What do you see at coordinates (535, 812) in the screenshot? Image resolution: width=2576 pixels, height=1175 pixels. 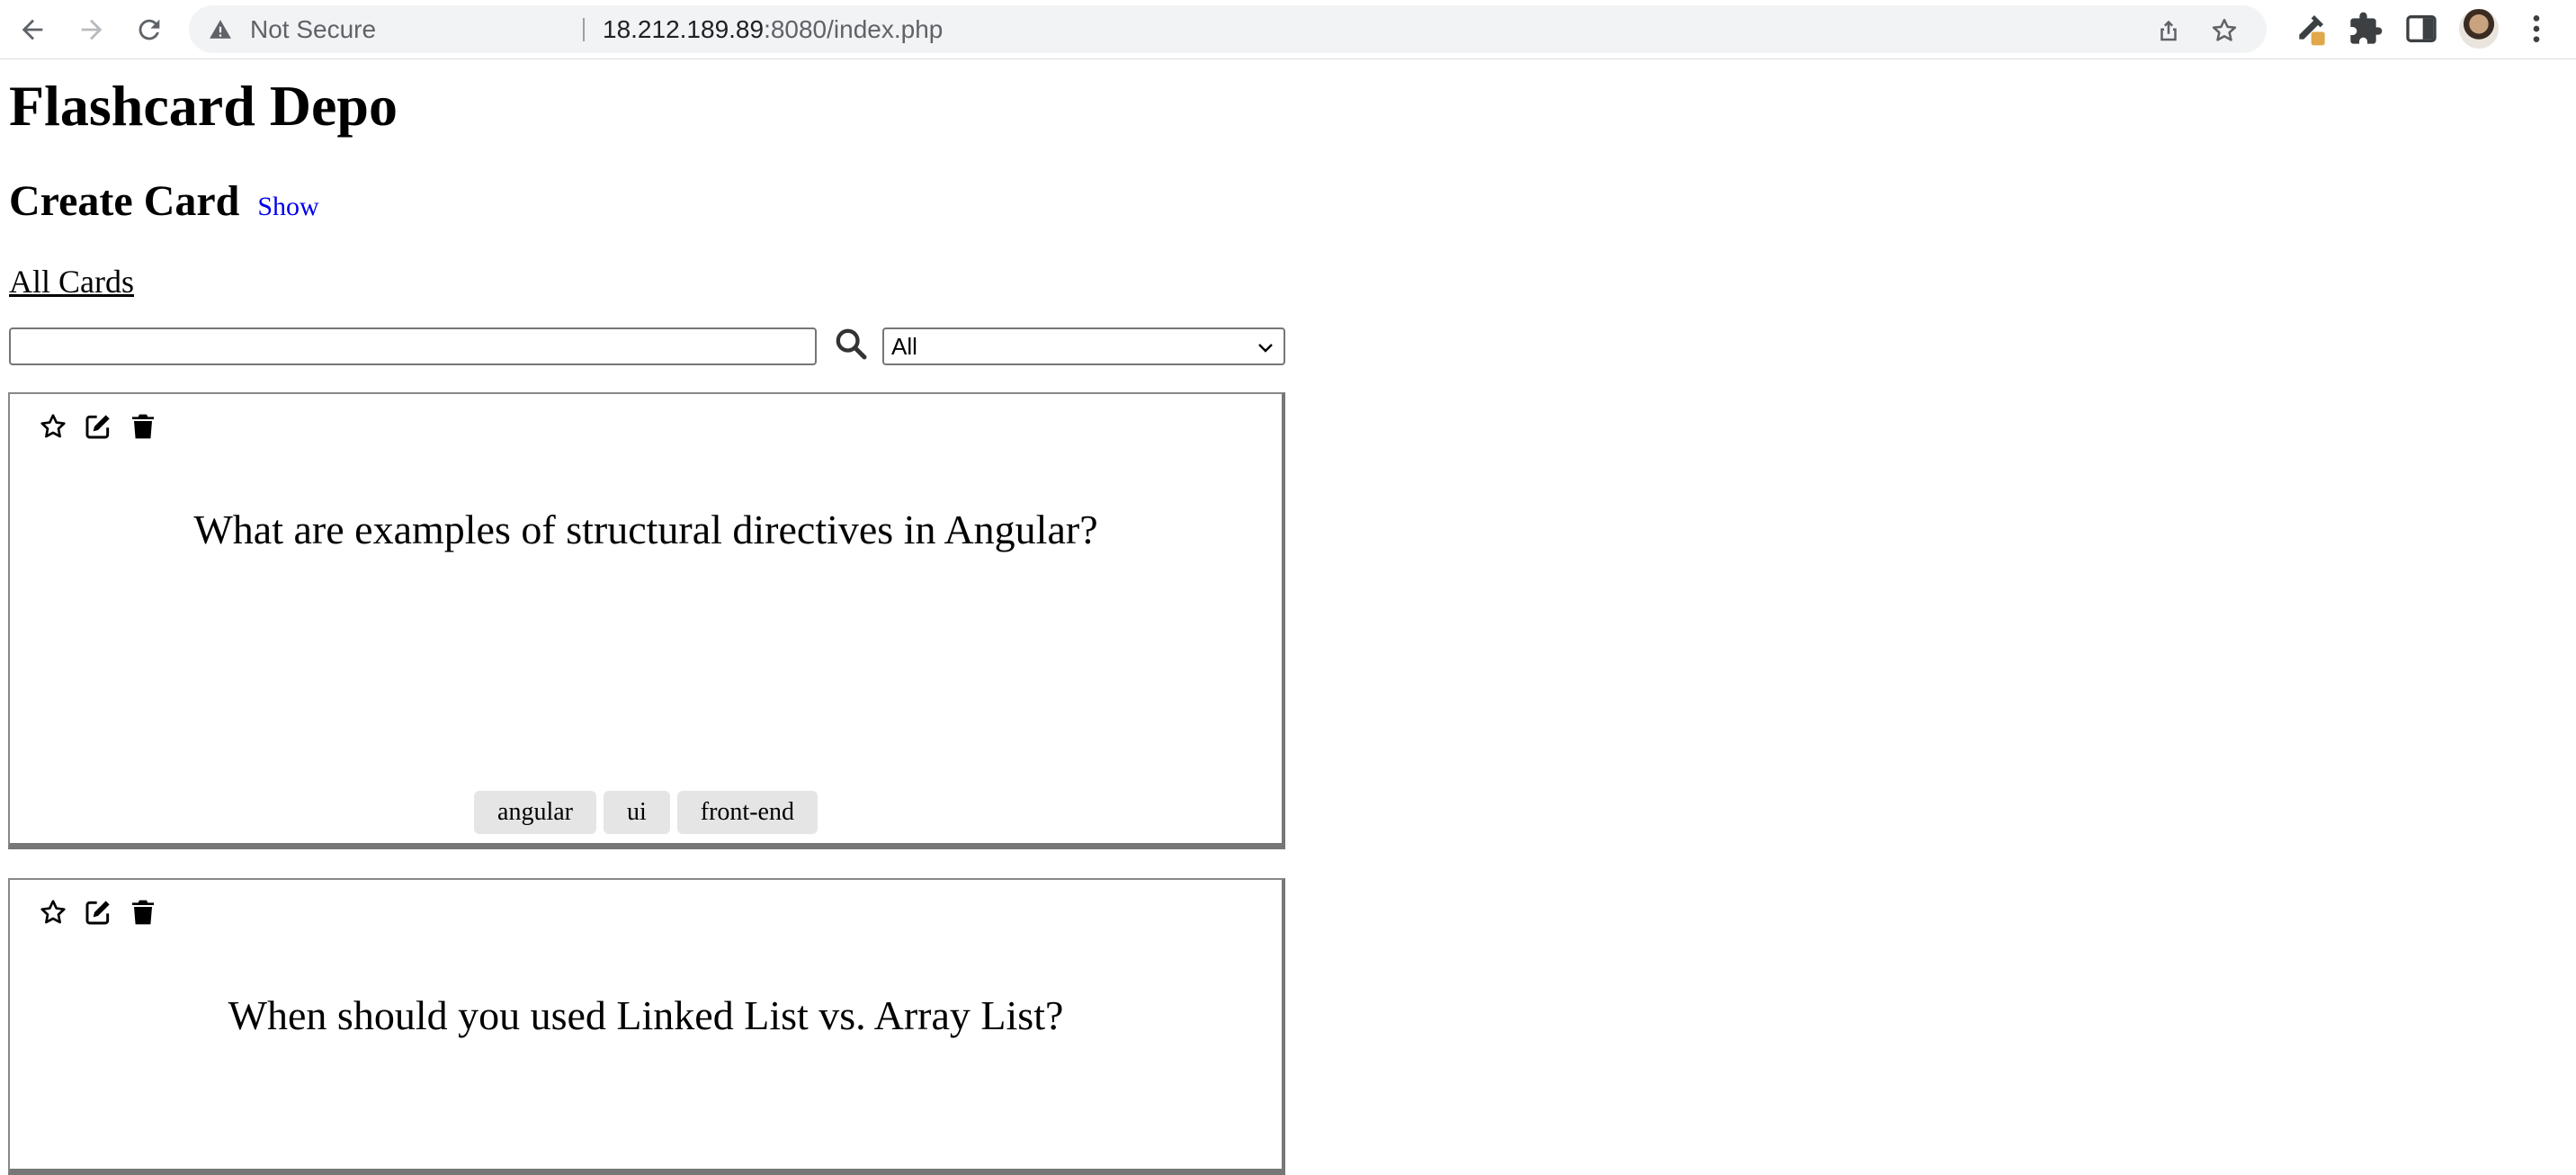 I see `tag-chip: angular` at bounding box center [535, 812].